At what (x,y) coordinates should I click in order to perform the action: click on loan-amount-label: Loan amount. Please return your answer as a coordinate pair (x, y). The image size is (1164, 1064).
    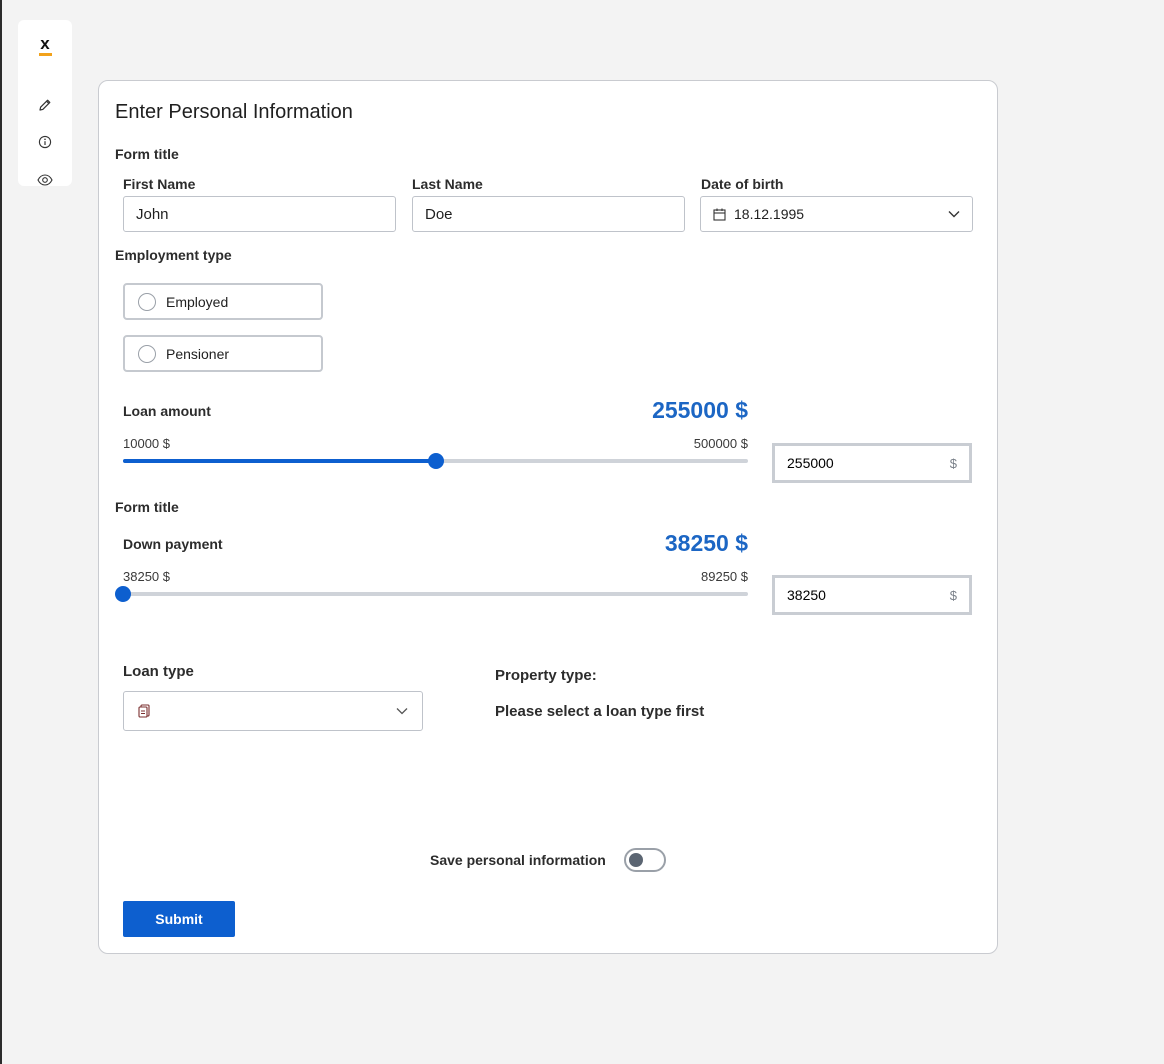
    Looking at the image, I should click on (167, 411).